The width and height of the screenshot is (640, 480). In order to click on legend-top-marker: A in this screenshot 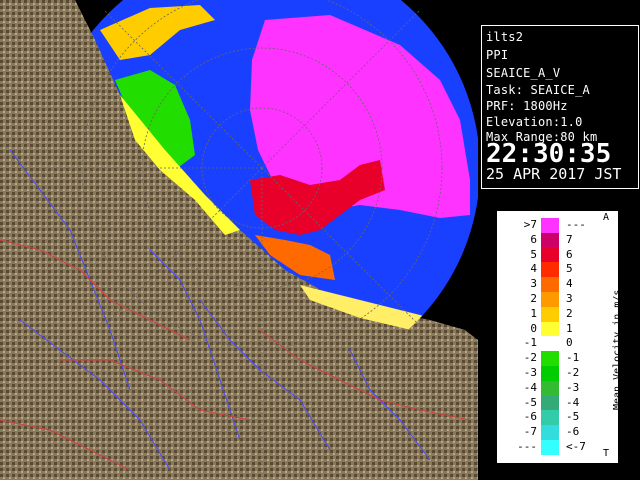, I will do `click(606, 217)`.